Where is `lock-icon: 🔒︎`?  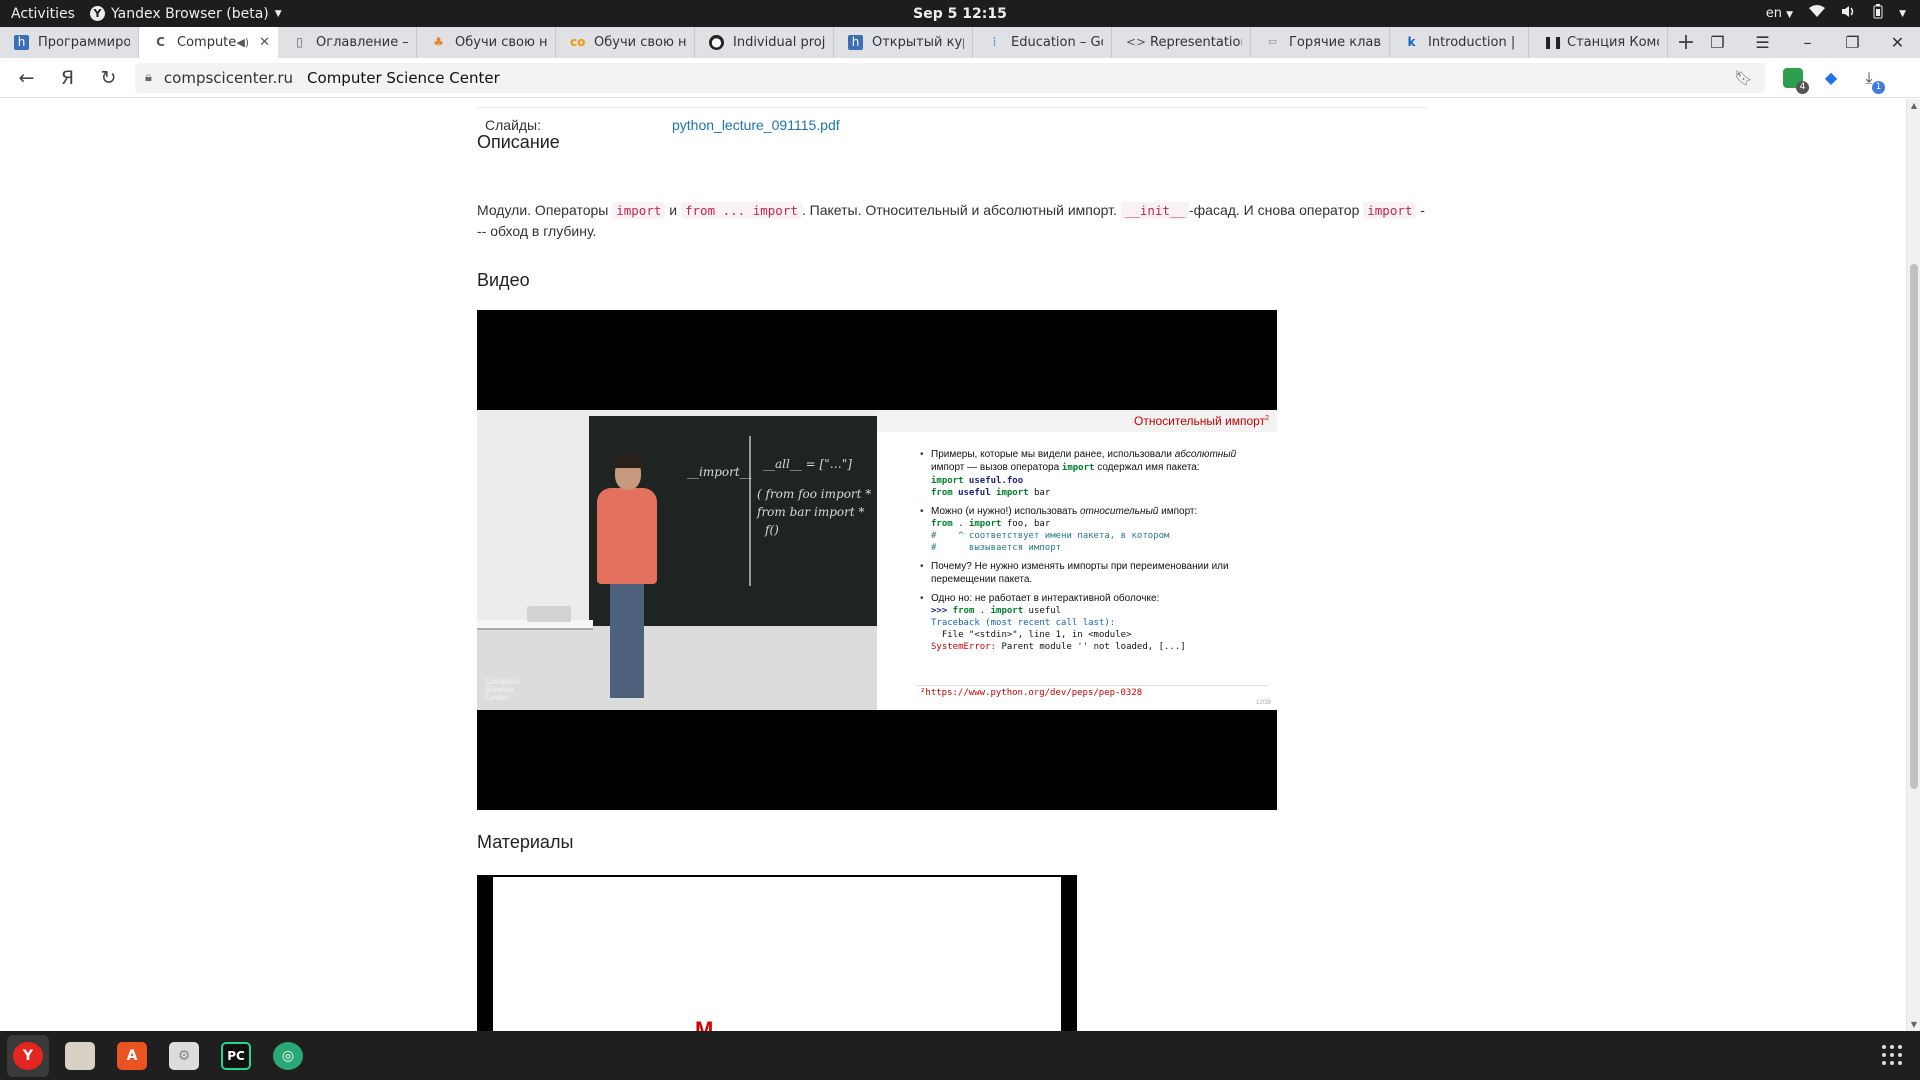 lock-icon: 🔒︎ is located at coordinates (148, 77).